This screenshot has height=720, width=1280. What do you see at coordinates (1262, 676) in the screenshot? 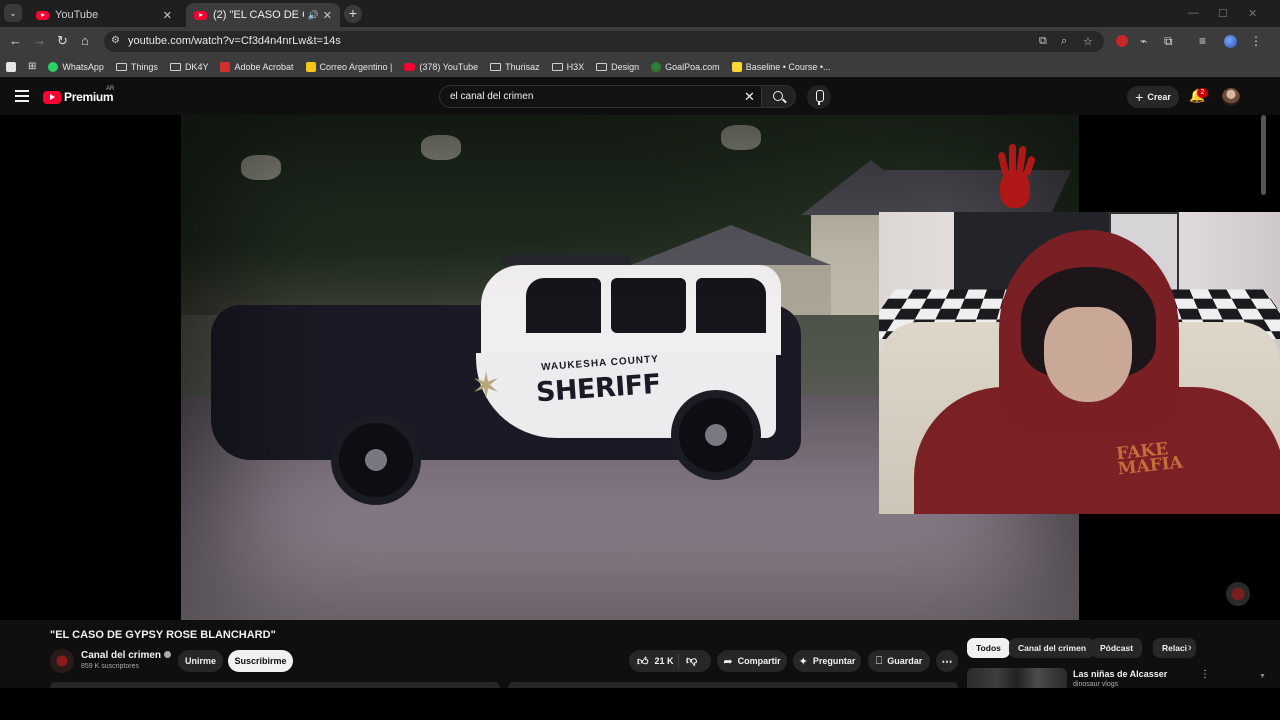
I see `scroll-down-icon: ▼` at bounding box center [1262, 676].